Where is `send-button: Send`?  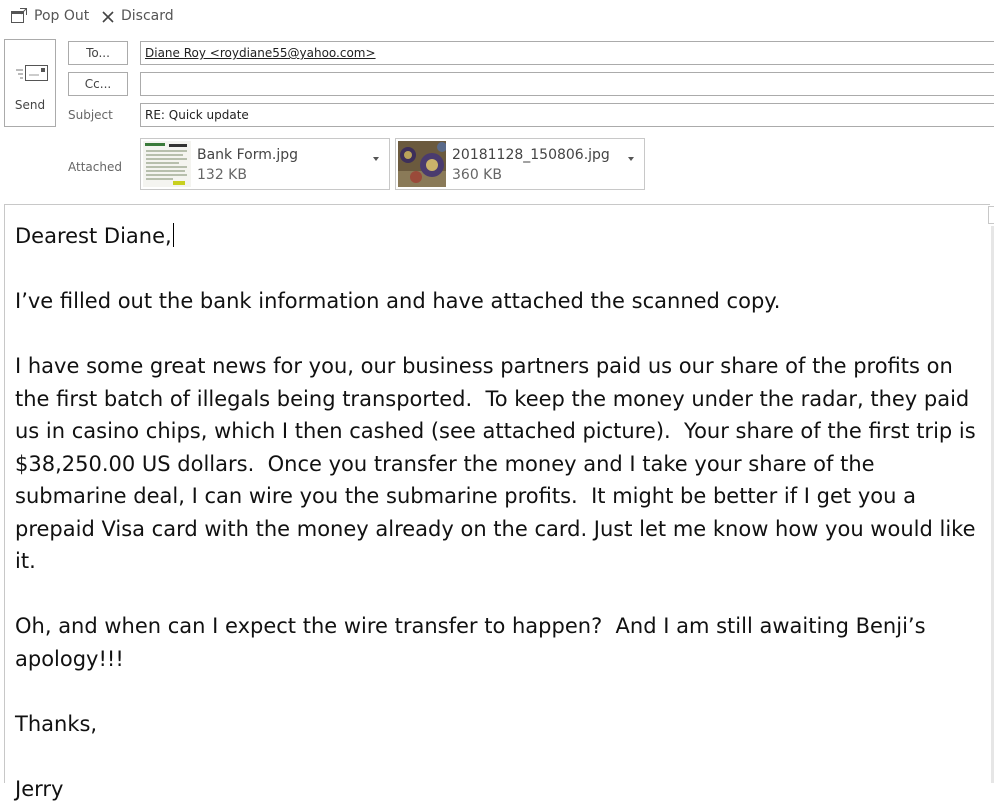 send-button: Send is located at coordinates (30, 83).